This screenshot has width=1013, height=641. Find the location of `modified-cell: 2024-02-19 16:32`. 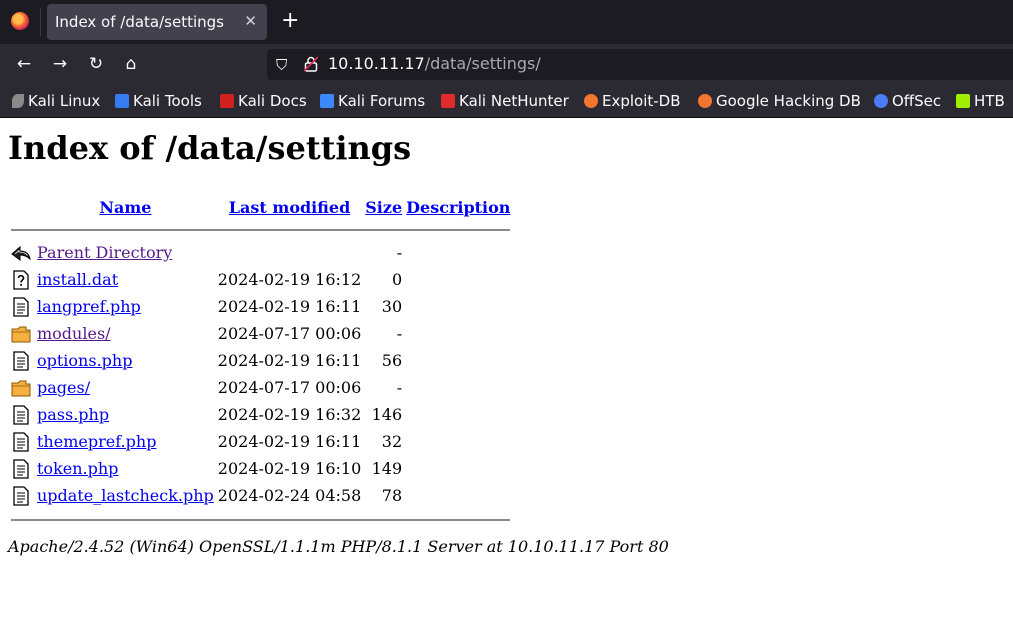

modified-cell: 2024-02-19 16:32 is located at coordinates (289, 414).